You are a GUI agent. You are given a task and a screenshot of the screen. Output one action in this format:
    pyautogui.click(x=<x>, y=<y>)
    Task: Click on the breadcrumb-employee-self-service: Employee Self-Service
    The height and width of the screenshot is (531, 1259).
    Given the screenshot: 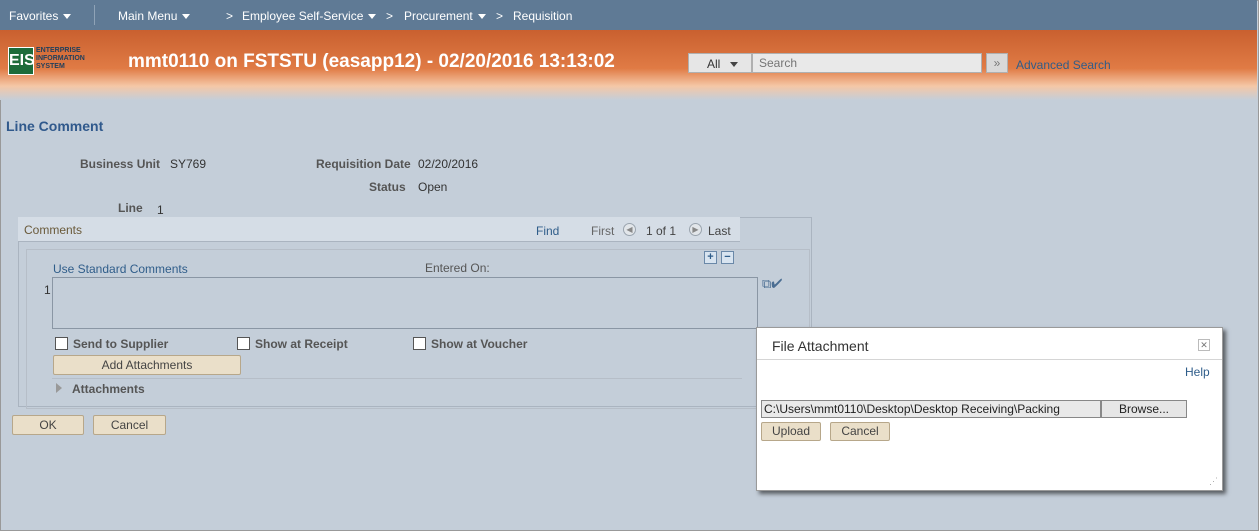 What is the action you would take?
    pyautogui.click(x=309, y=16)
    